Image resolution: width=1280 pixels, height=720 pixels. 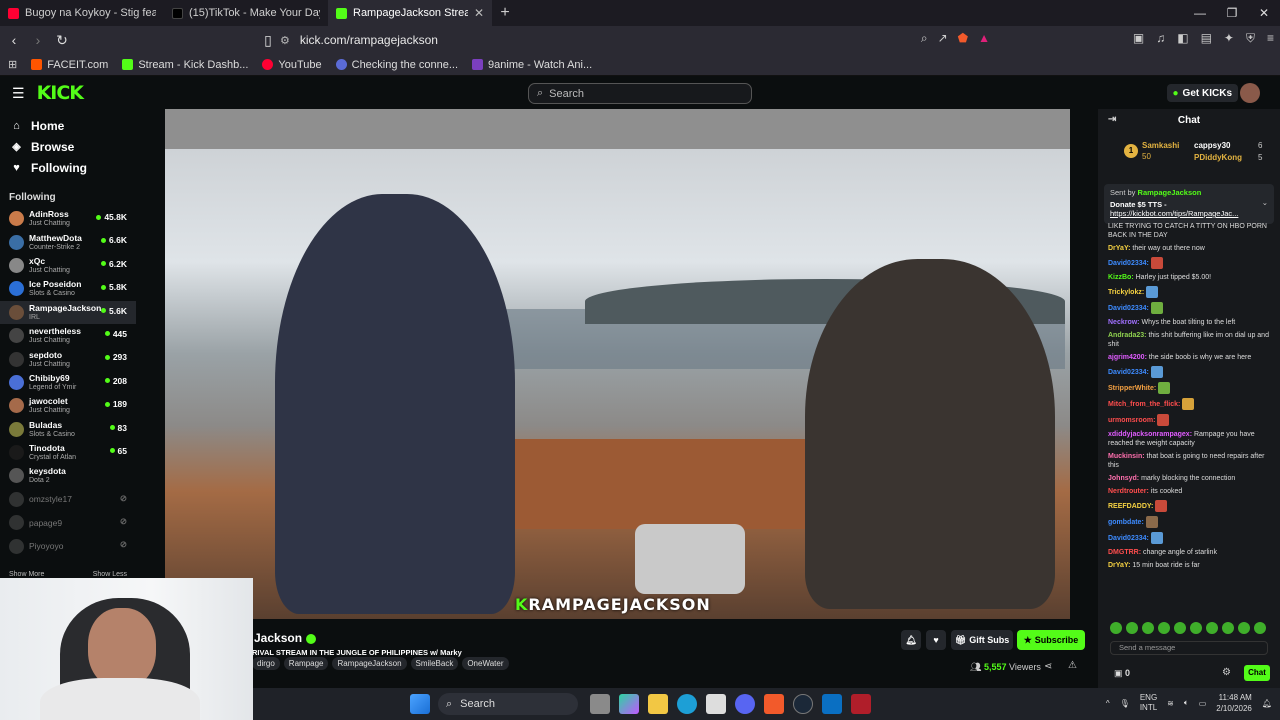 What do you see at coordinates (629, 704) in the screenshot?
I see `copilot-icon` at bounding box center [629, 704].